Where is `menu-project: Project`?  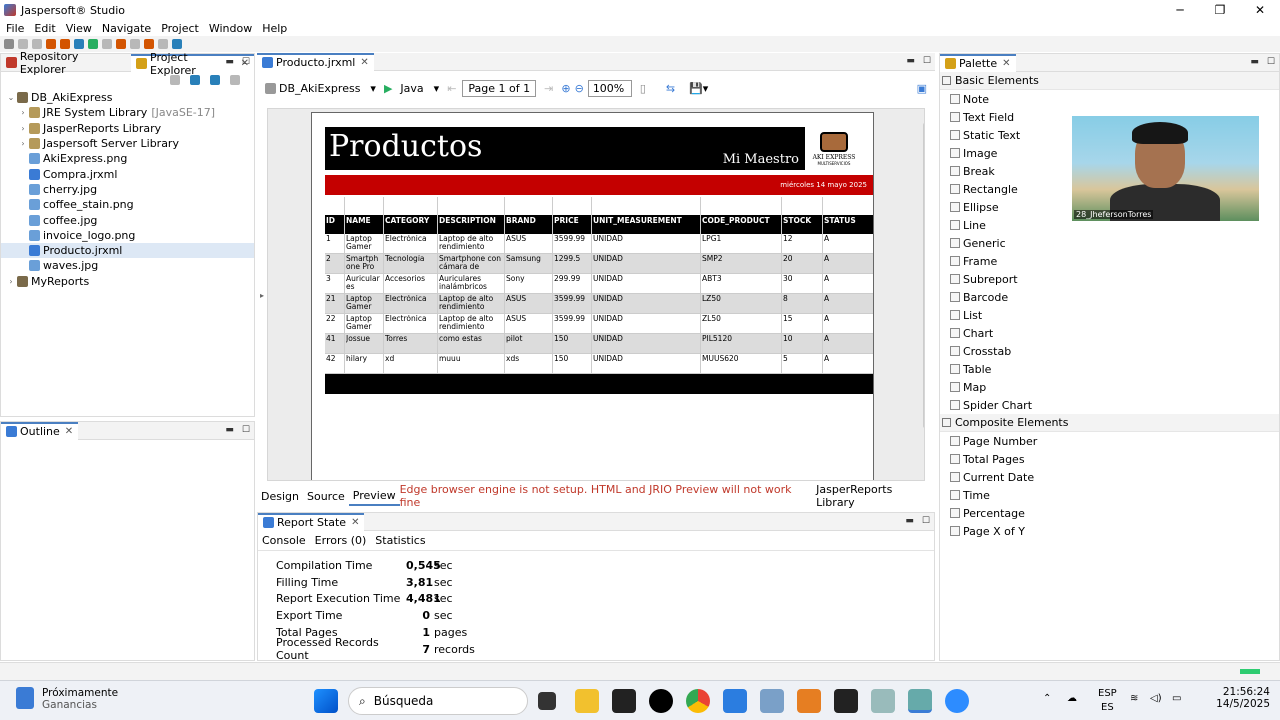 menu-project: Project is located at coordinates (180, 28).